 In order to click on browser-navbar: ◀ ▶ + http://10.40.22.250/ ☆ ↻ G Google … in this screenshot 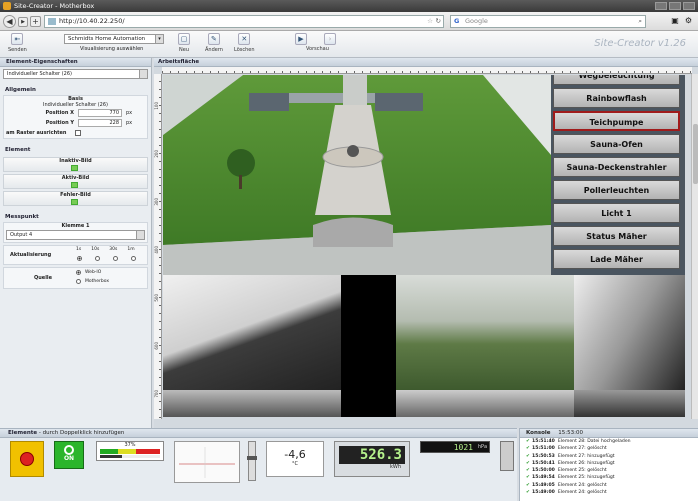, I will do `click(349, 21)`.